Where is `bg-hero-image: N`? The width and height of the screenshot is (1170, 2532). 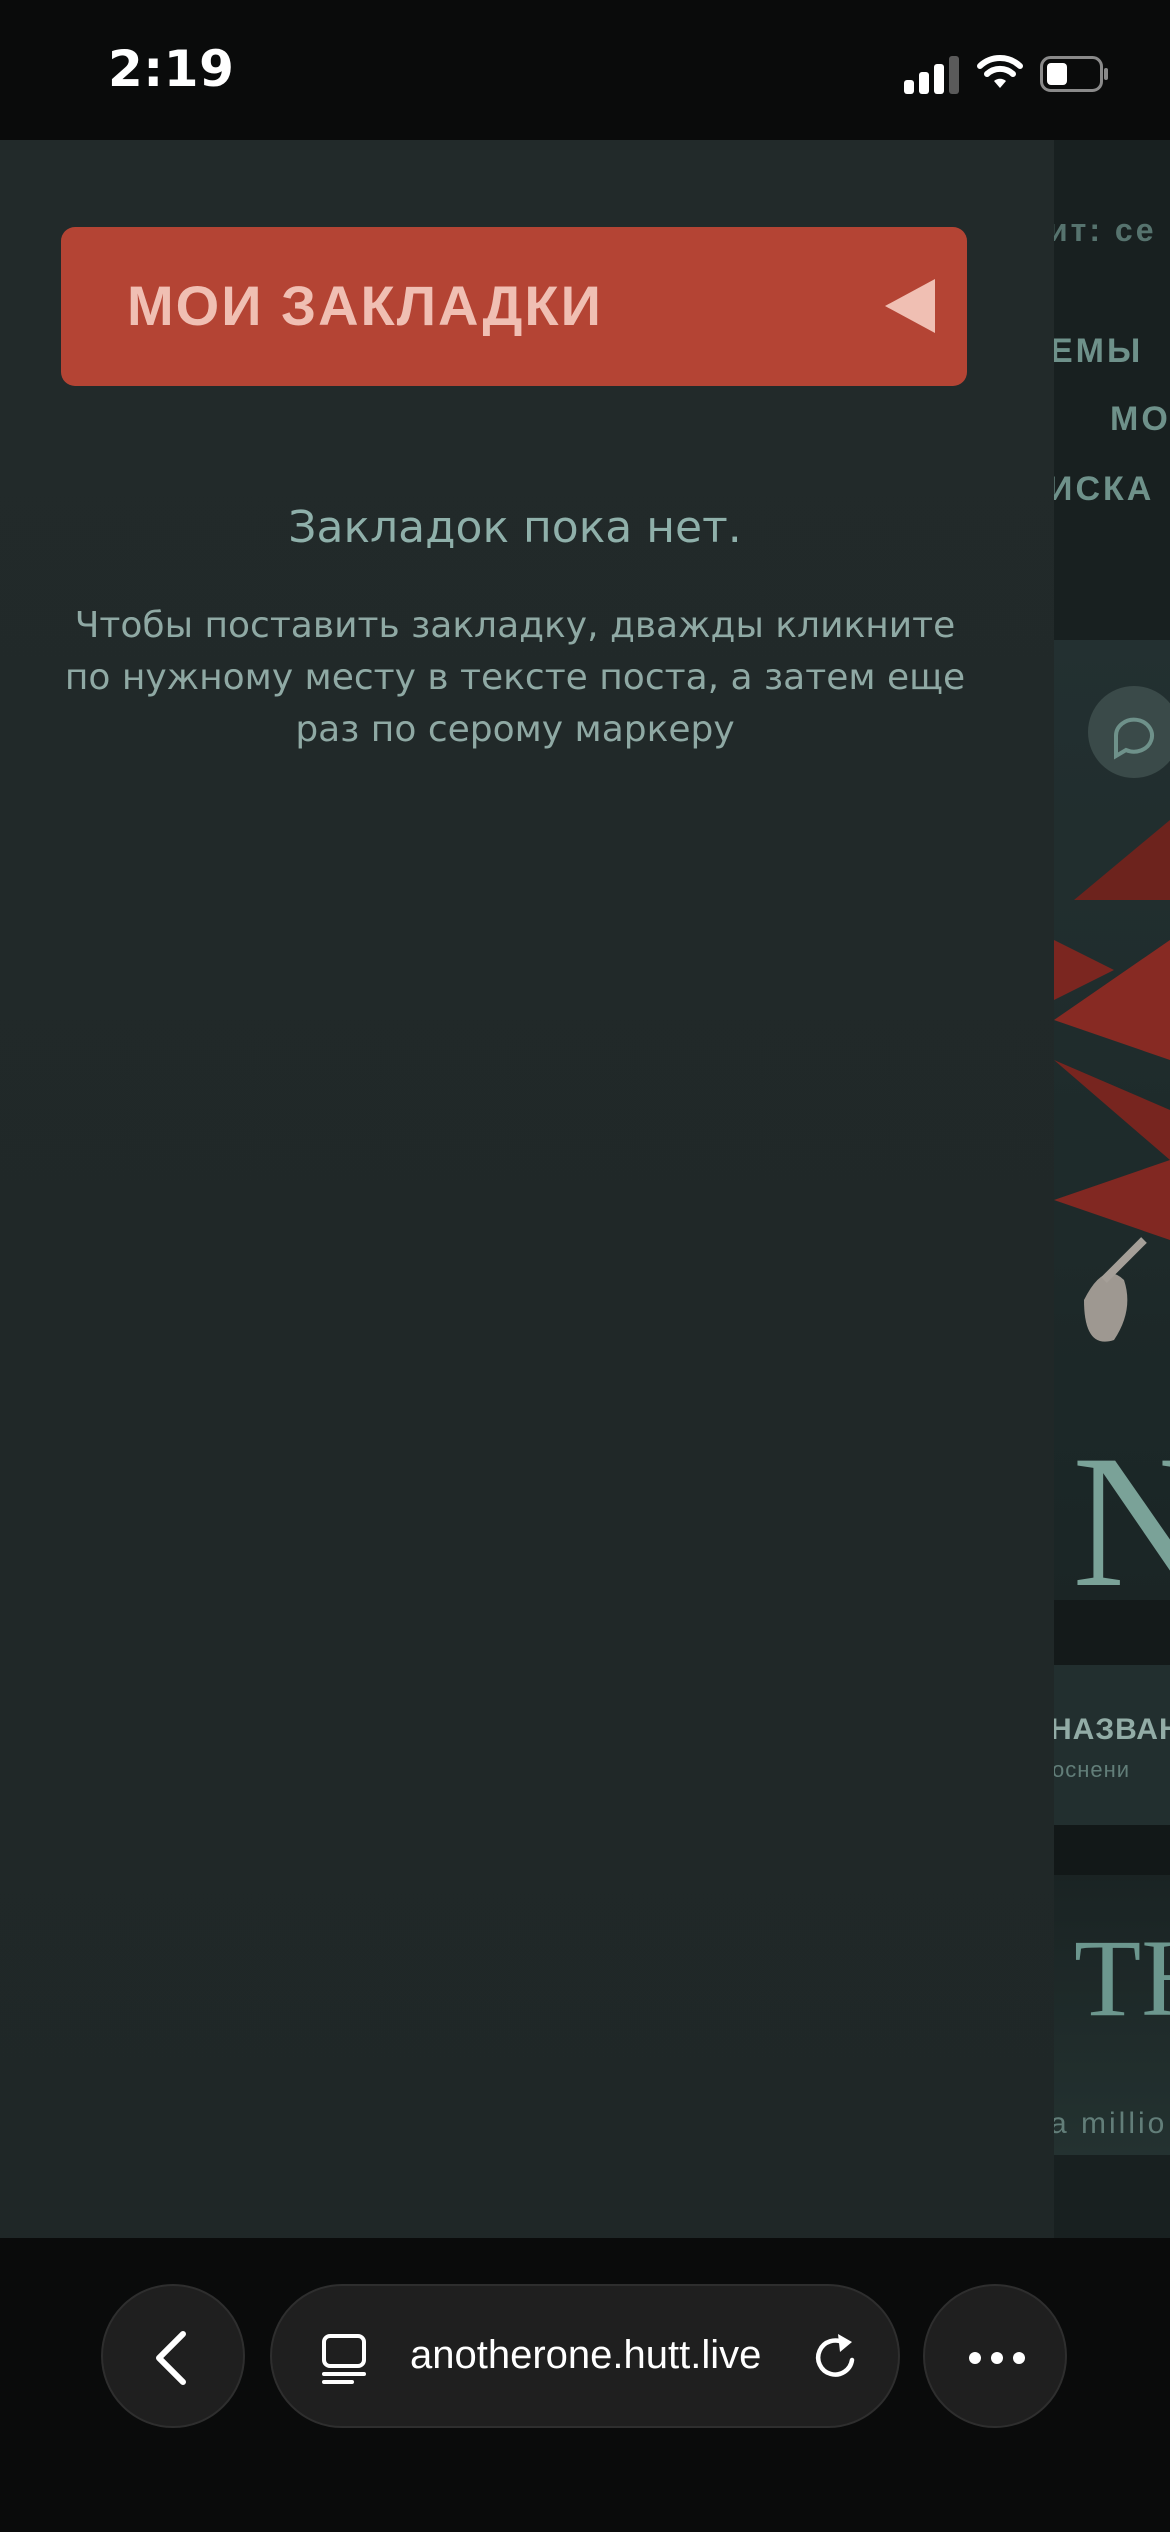 bg-hero-image: N is located at coordinates (1112, 1152).